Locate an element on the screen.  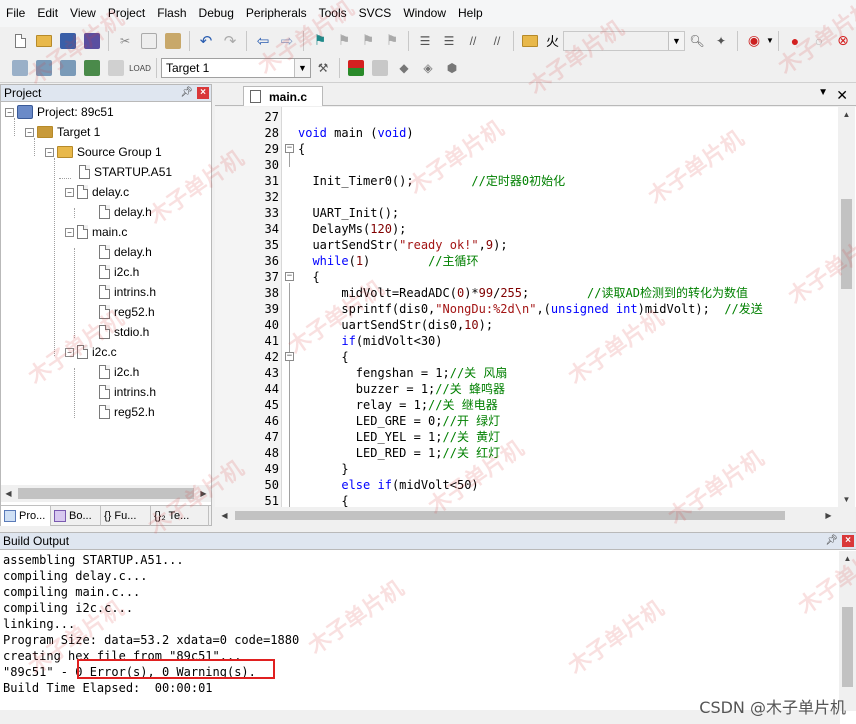
tree-item-main-c: − main.c is located at coordinates (96, 232).